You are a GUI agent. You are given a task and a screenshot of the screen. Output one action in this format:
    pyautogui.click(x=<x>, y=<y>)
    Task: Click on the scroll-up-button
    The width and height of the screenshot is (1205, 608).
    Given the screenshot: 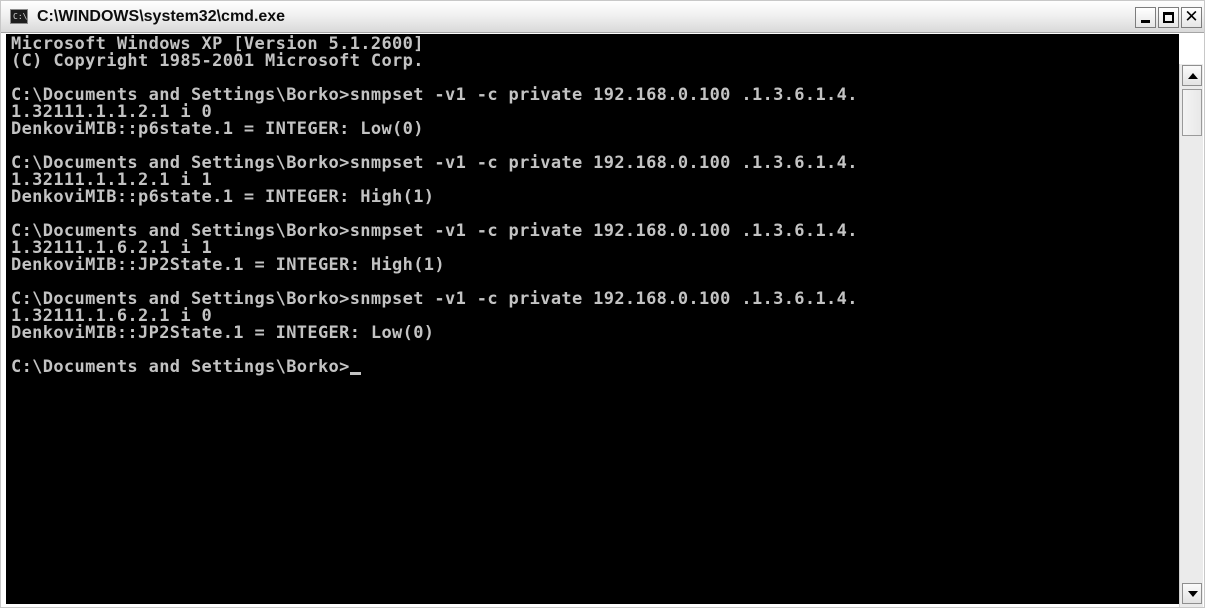 What is the action you would take?
    pyautogui.click(x=1192, y=75)
    